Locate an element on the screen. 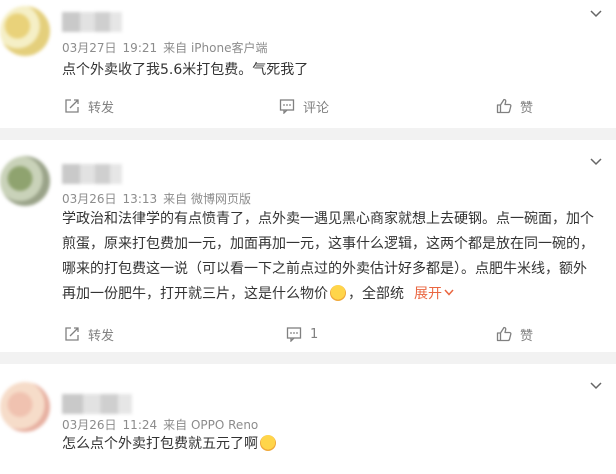 The image size is (616, 474). comment-text: 怎么点个外卖打包费就五元了啊 is located at coordinates (170, 444).